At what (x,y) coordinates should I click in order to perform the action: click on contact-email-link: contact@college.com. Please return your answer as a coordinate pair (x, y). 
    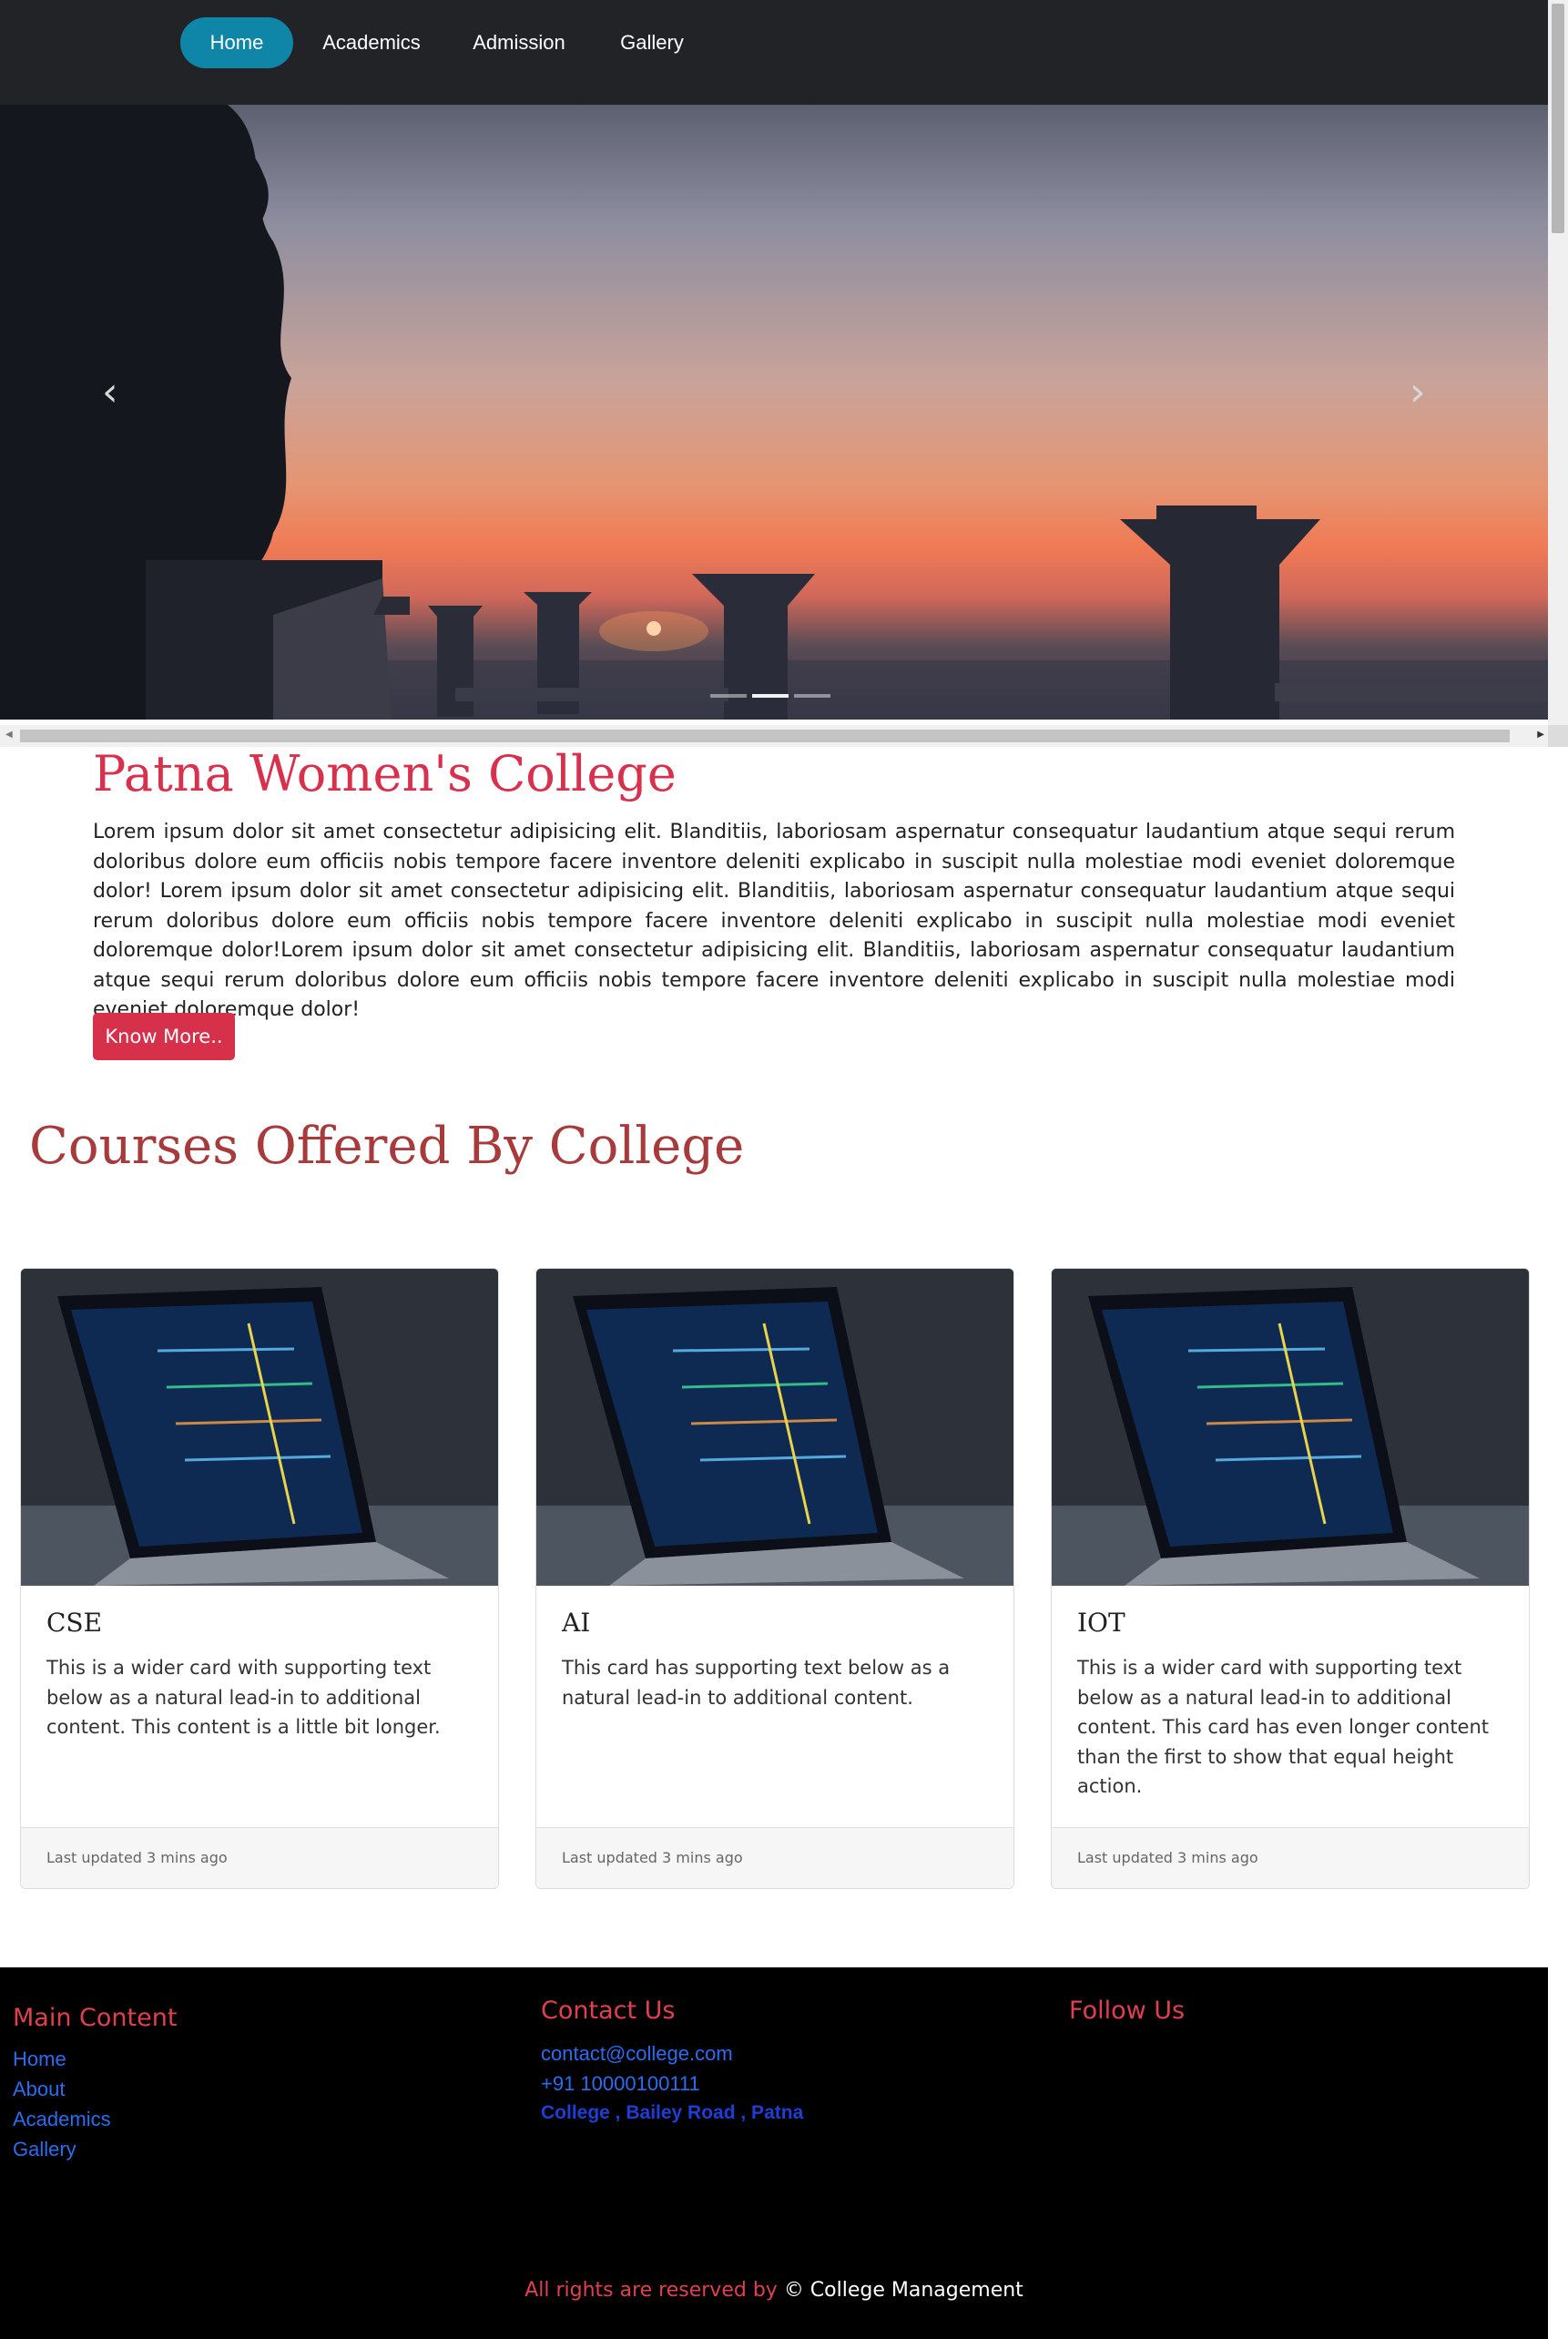
    Looking at the image, I should click on (637, 2054).